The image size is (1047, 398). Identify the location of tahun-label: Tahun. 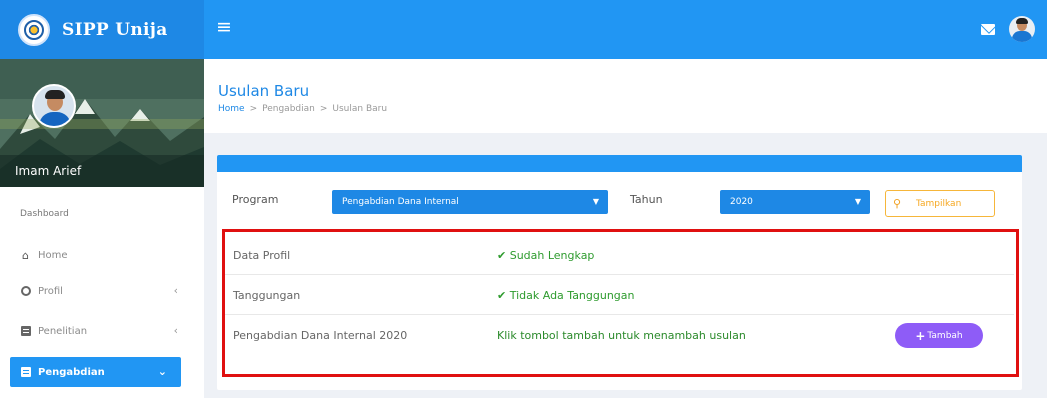
(646, 199).